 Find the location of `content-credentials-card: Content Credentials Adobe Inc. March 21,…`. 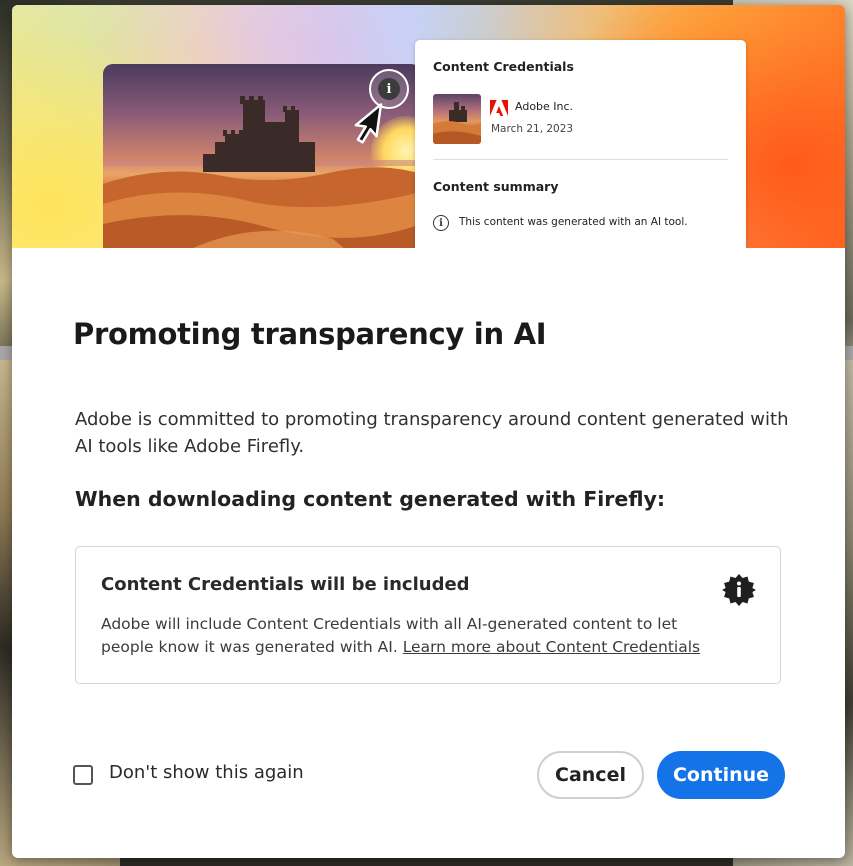

content-credentials-card: Content Credentials Adobe Inc. March 21,… is located at coordinates (580, 144).